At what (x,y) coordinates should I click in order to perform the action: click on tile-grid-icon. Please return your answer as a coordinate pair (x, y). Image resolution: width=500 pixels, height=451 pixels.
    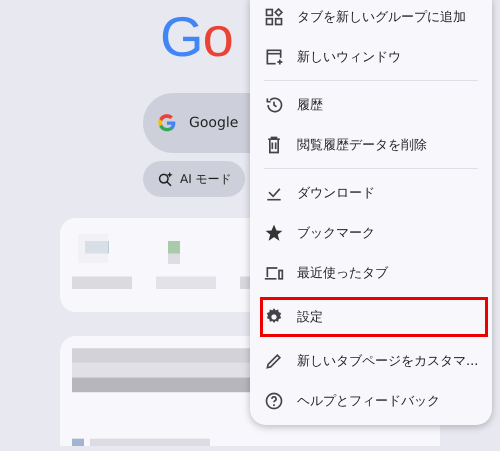
    Looking at the image, I should click on (274, 17).